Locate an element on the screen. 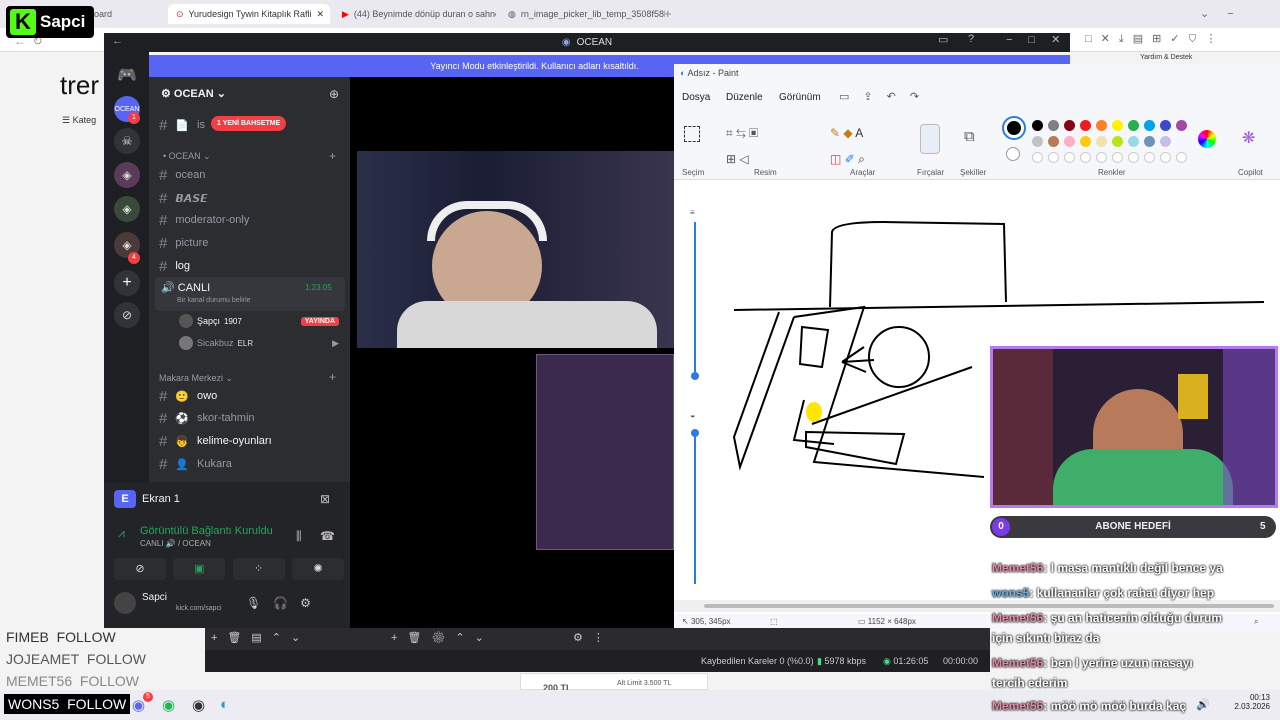 This screenshot has width=1280, height=720. stop-share-icon: ⊠ is located at coordinates (325, 499).